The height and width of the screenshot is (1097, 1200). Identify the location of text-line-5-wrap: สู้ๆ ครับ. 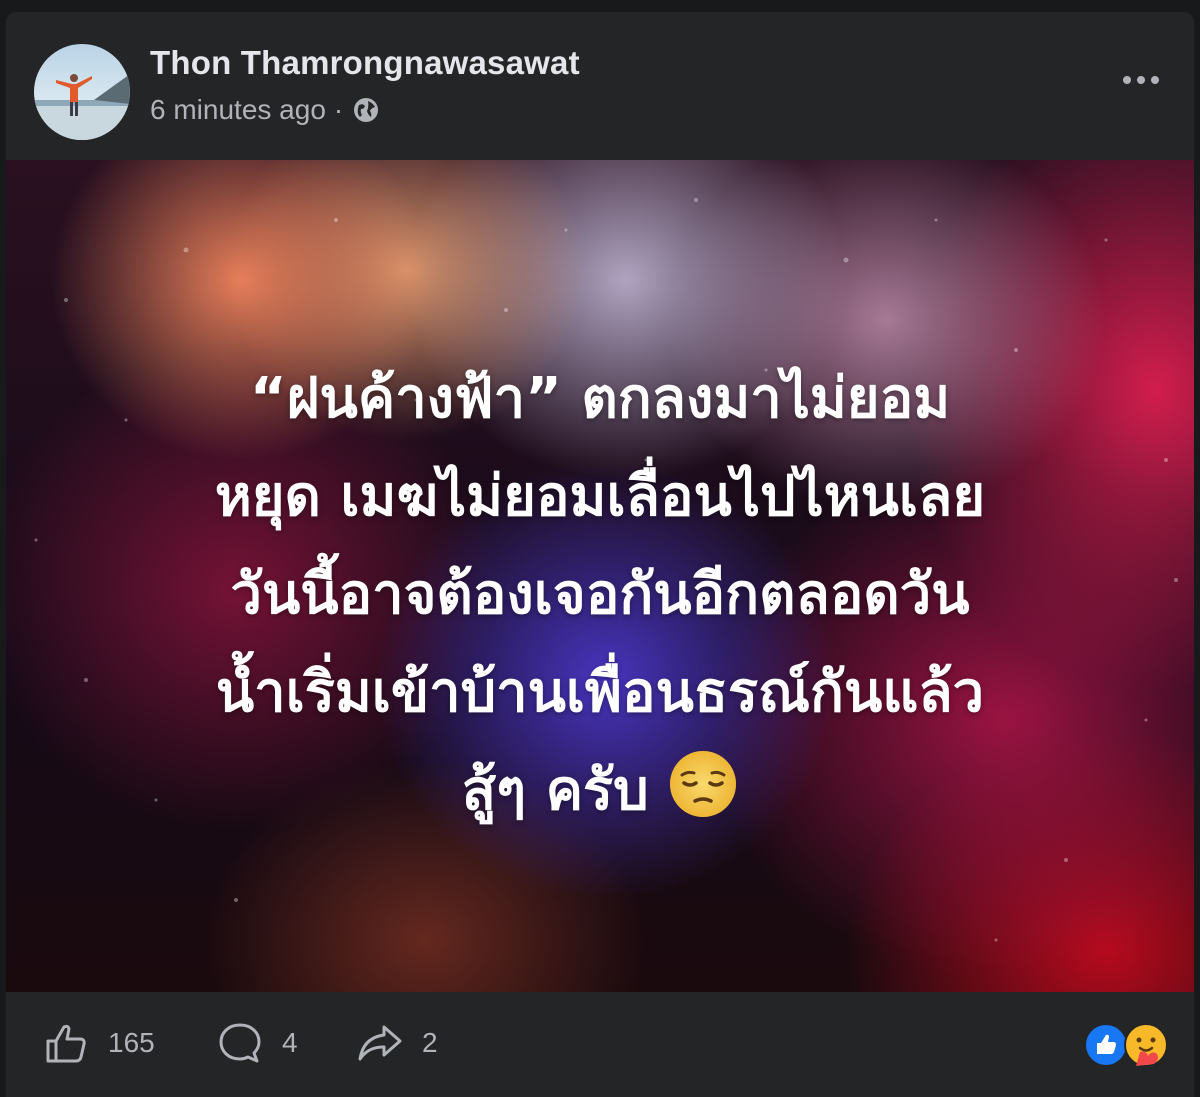
(600, 791).